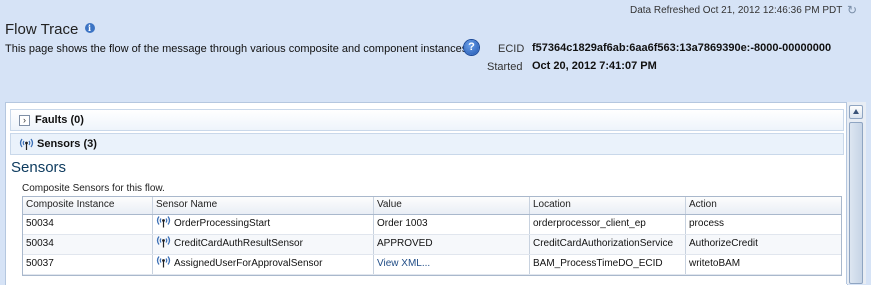 The width and height of the screenshot is (871, 285). I want to click on sensor-name-cell: AssignedUserForApprovalSensor, so click(263, 264).